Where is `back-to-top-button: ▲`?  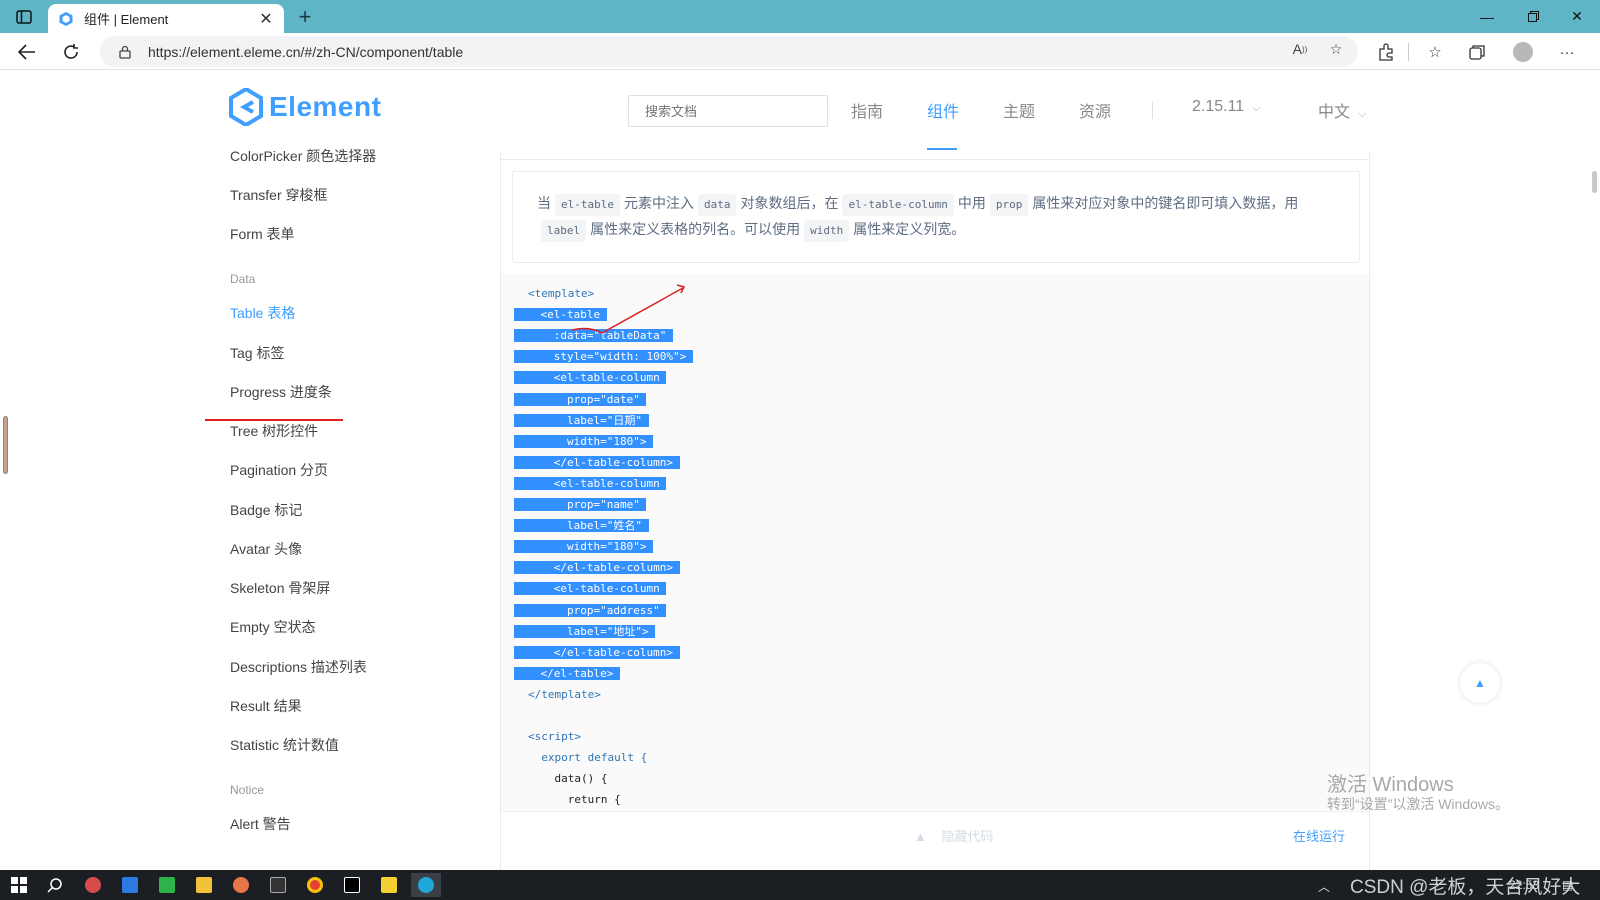
back-to-top-button: ▲ is located at coordinates (1480, 683).